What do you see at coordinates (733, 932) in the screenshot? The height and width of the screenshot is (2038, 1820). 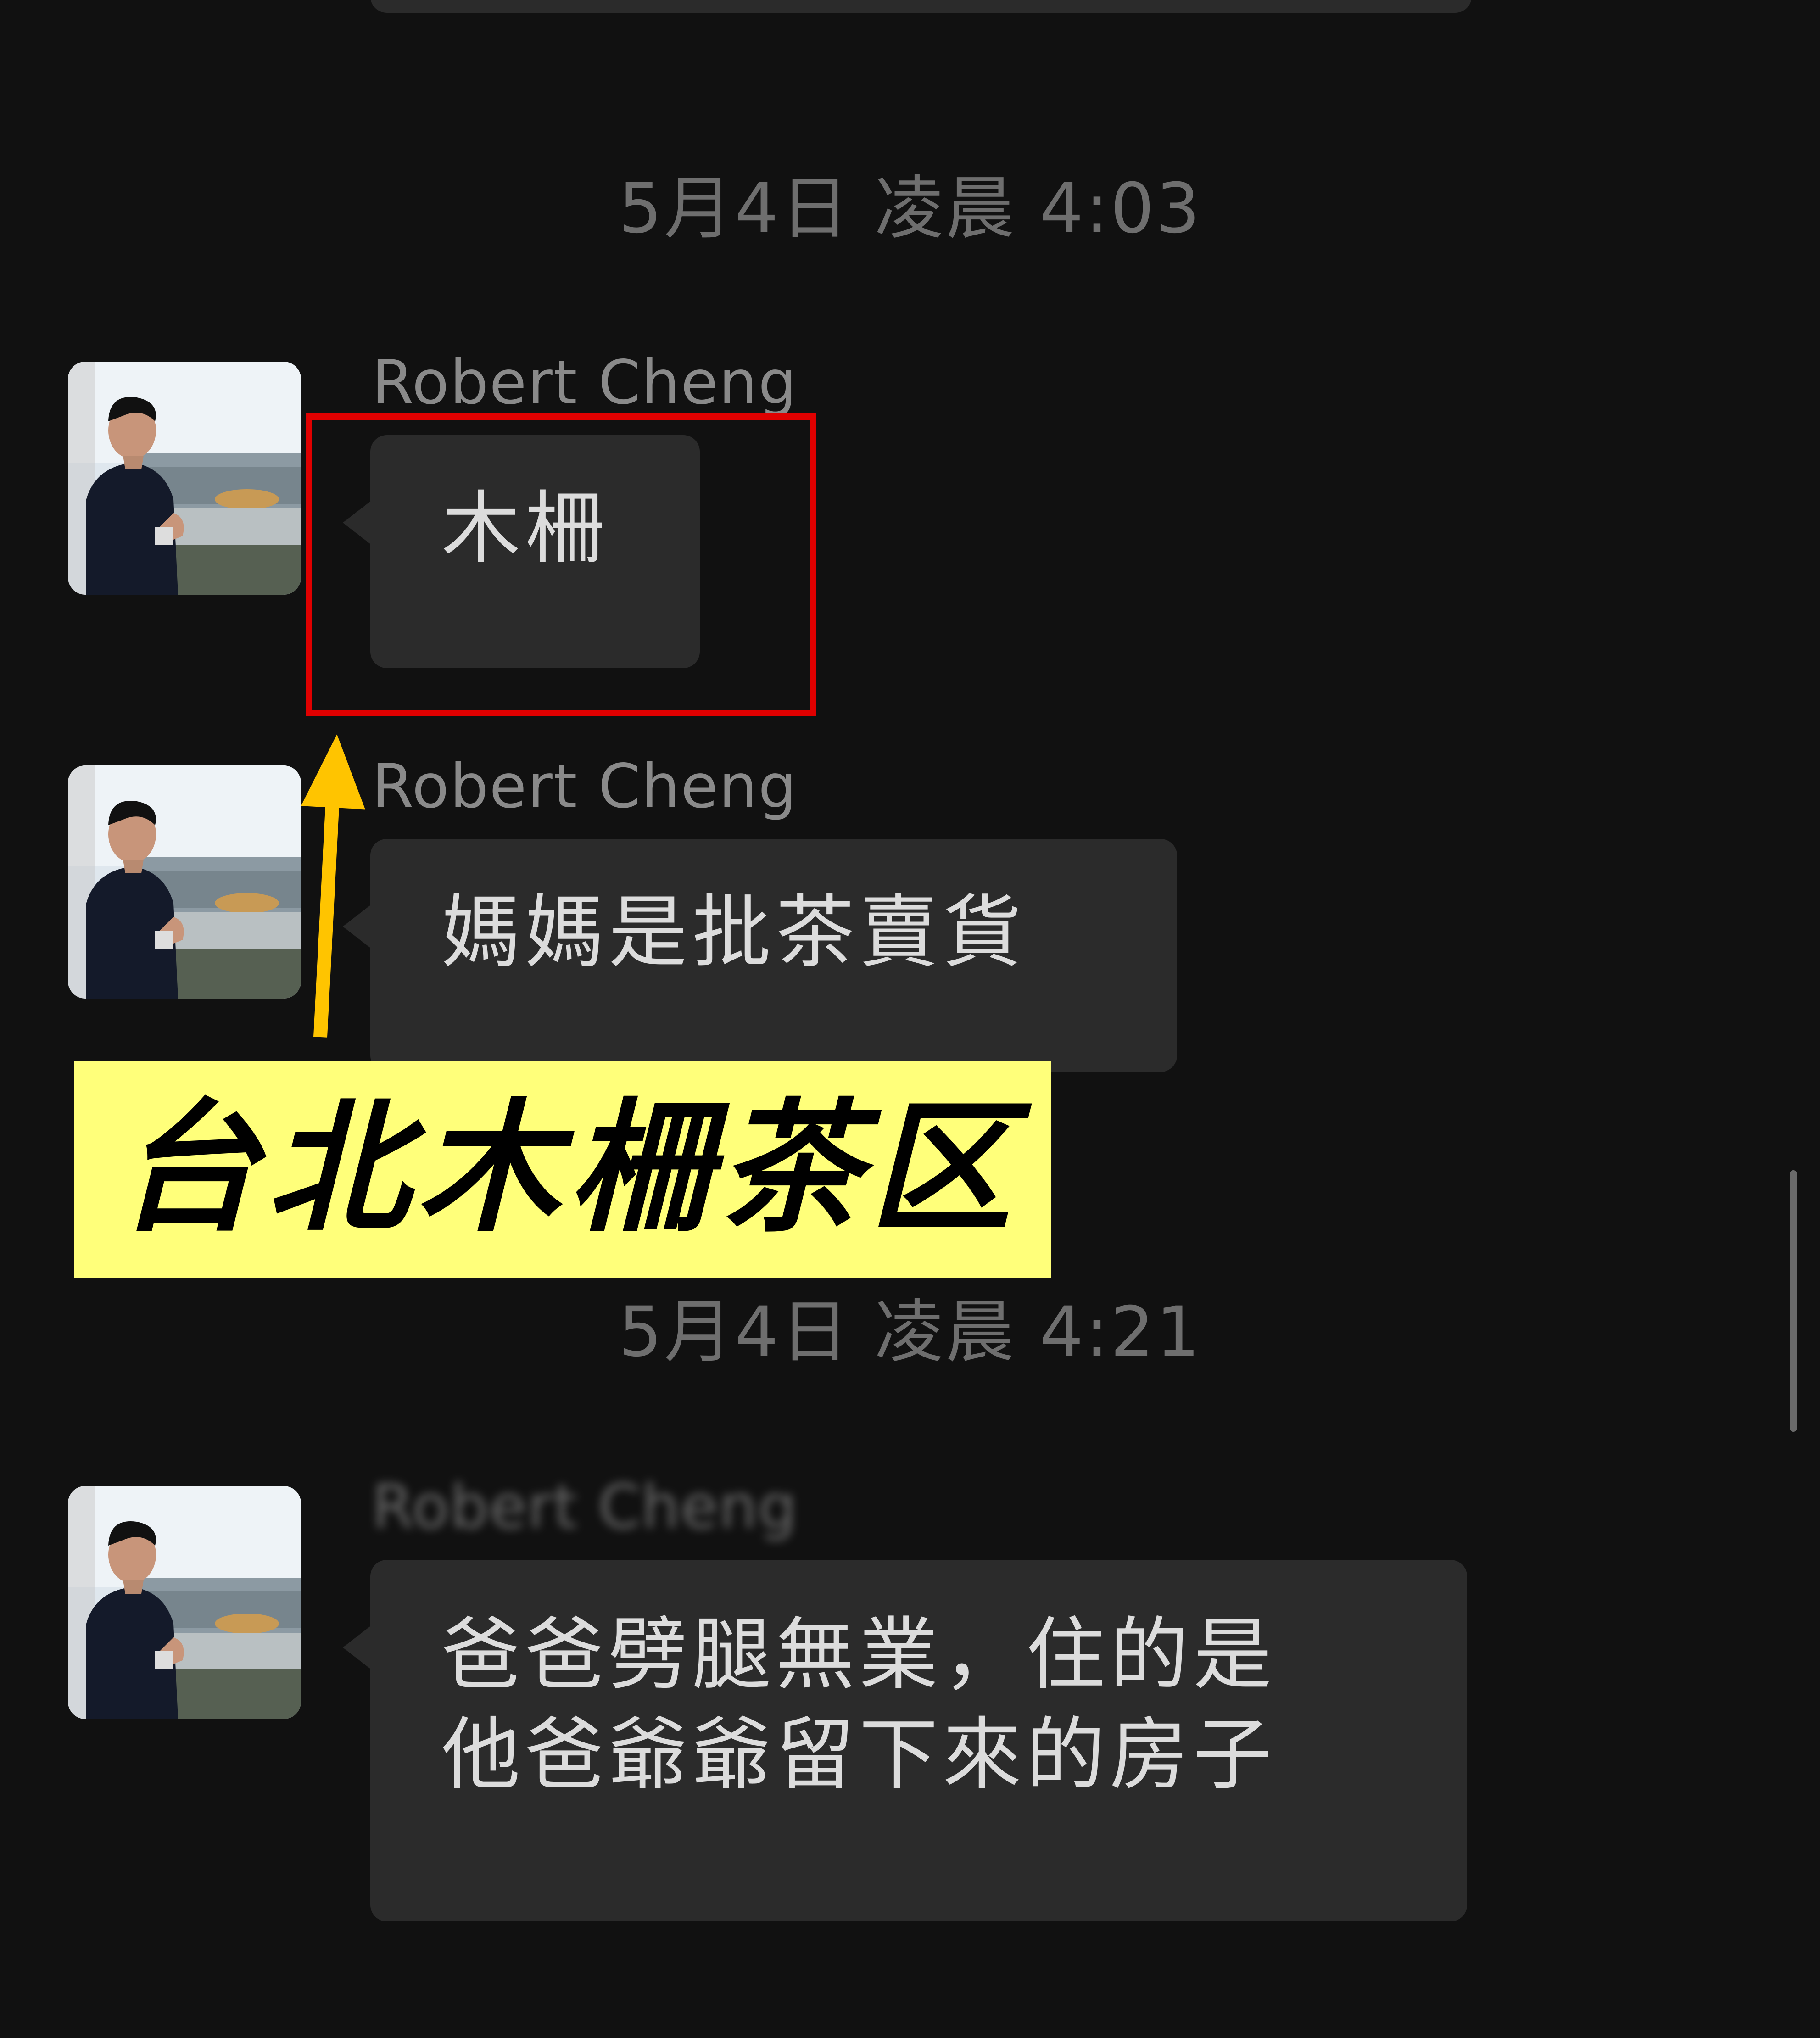 I see `message-text: 媽媽是批茶賣貨` at bounding box center [733, 932].